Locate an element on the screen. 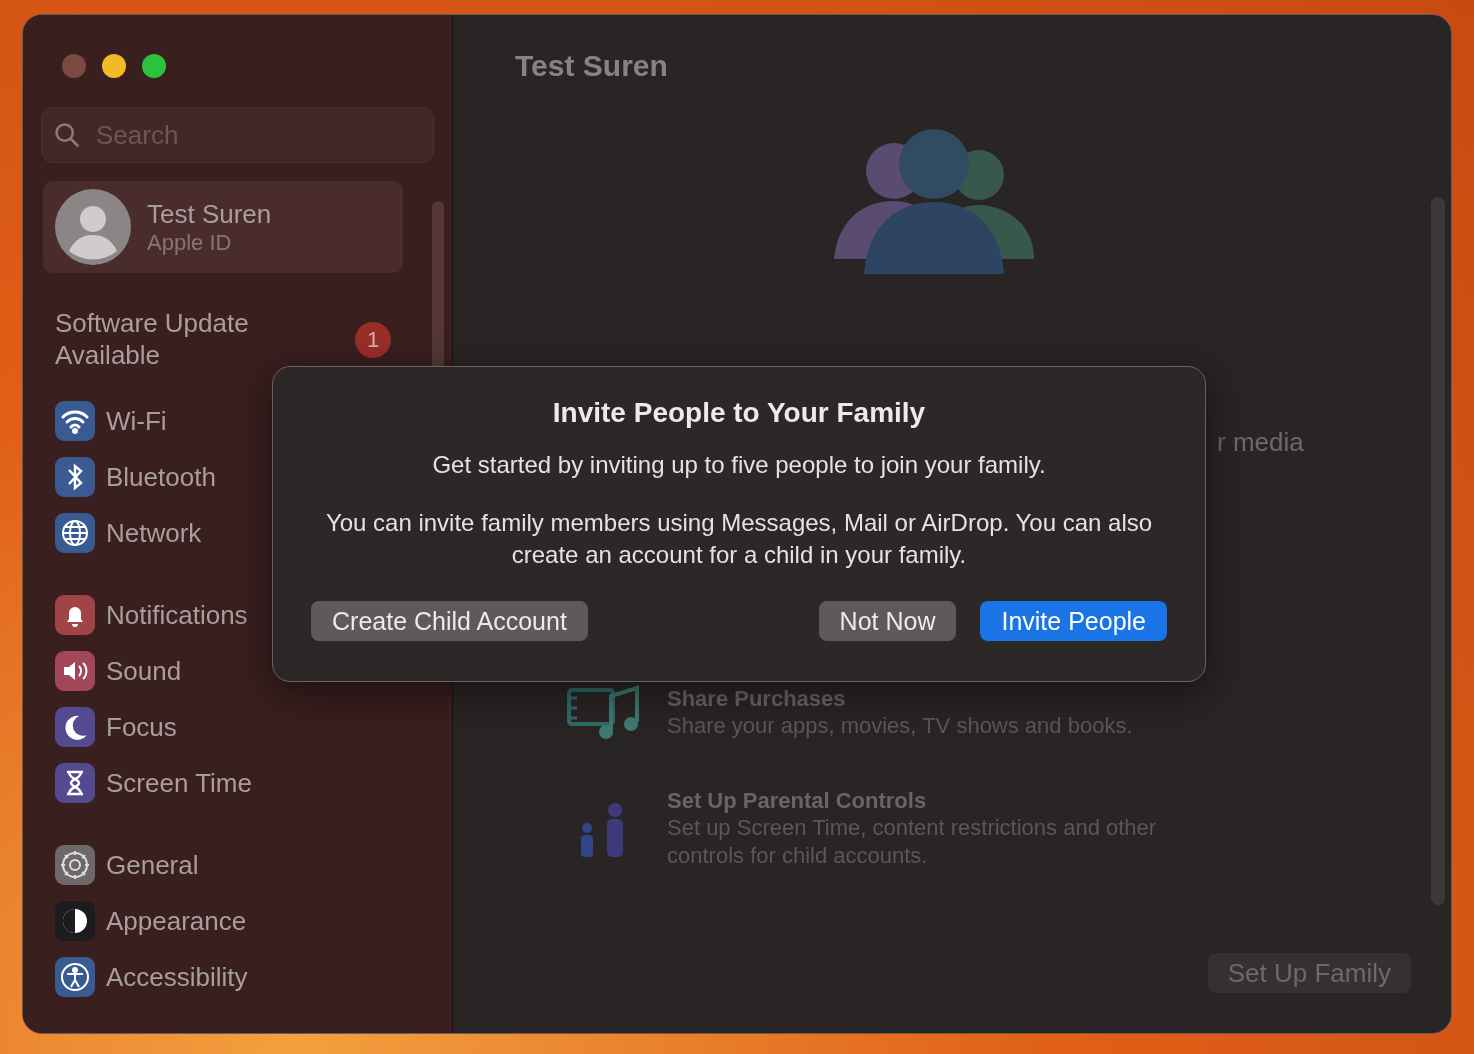  sidebar-item: Network is located at coordinates (178, 533).